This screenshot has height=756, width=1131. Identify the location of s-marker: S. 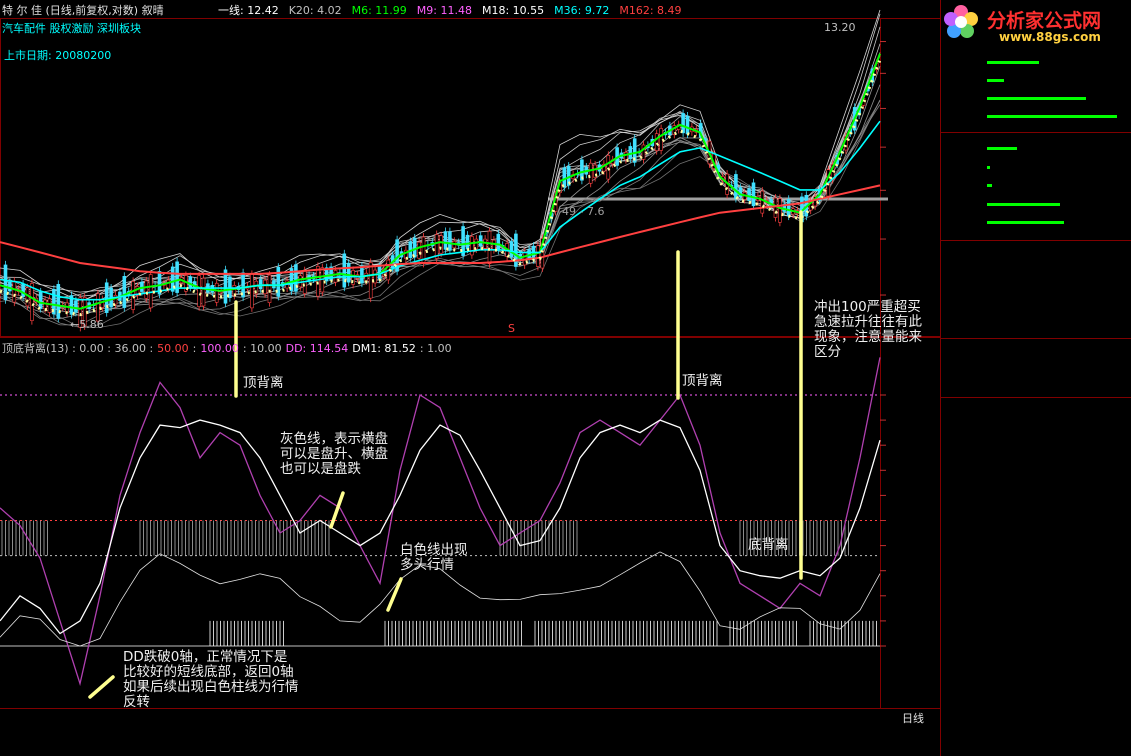
(511, 328).